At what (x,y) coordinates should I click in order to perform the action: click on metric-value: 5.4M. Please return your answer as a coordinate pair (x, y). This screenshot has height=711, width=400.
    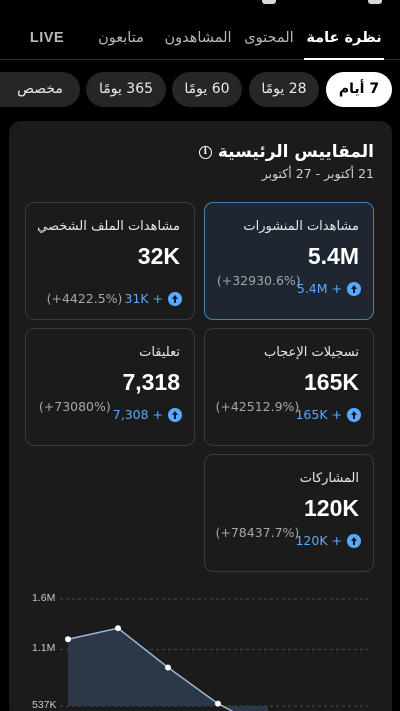
    Looking at the image, I should click on (333, 256).